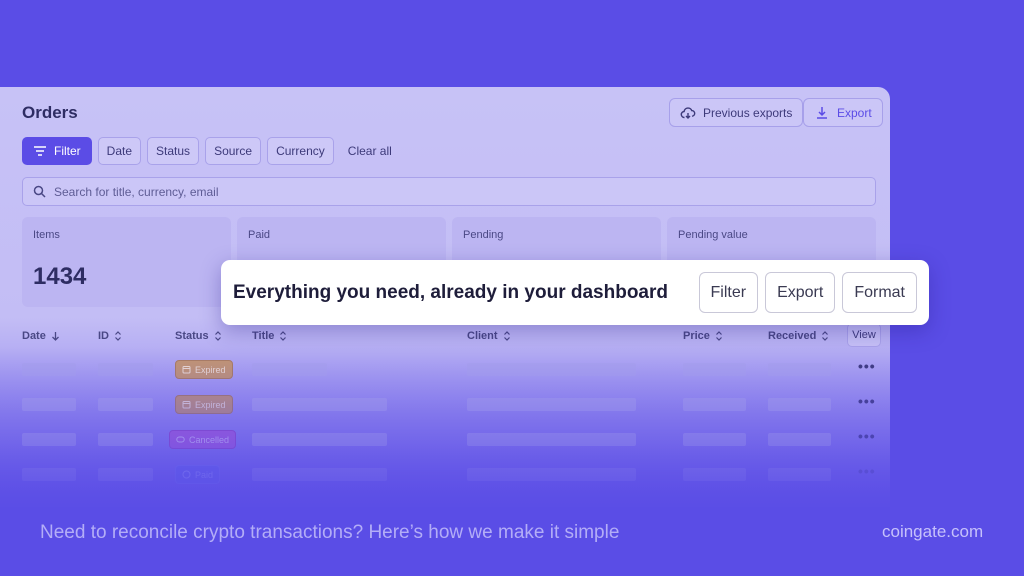 This screenshot has height=576, width=1024. What do you see at coordinates (186, 474) in the screenshot?
I see `check-circle-icon` at bounding box center [186, 474].